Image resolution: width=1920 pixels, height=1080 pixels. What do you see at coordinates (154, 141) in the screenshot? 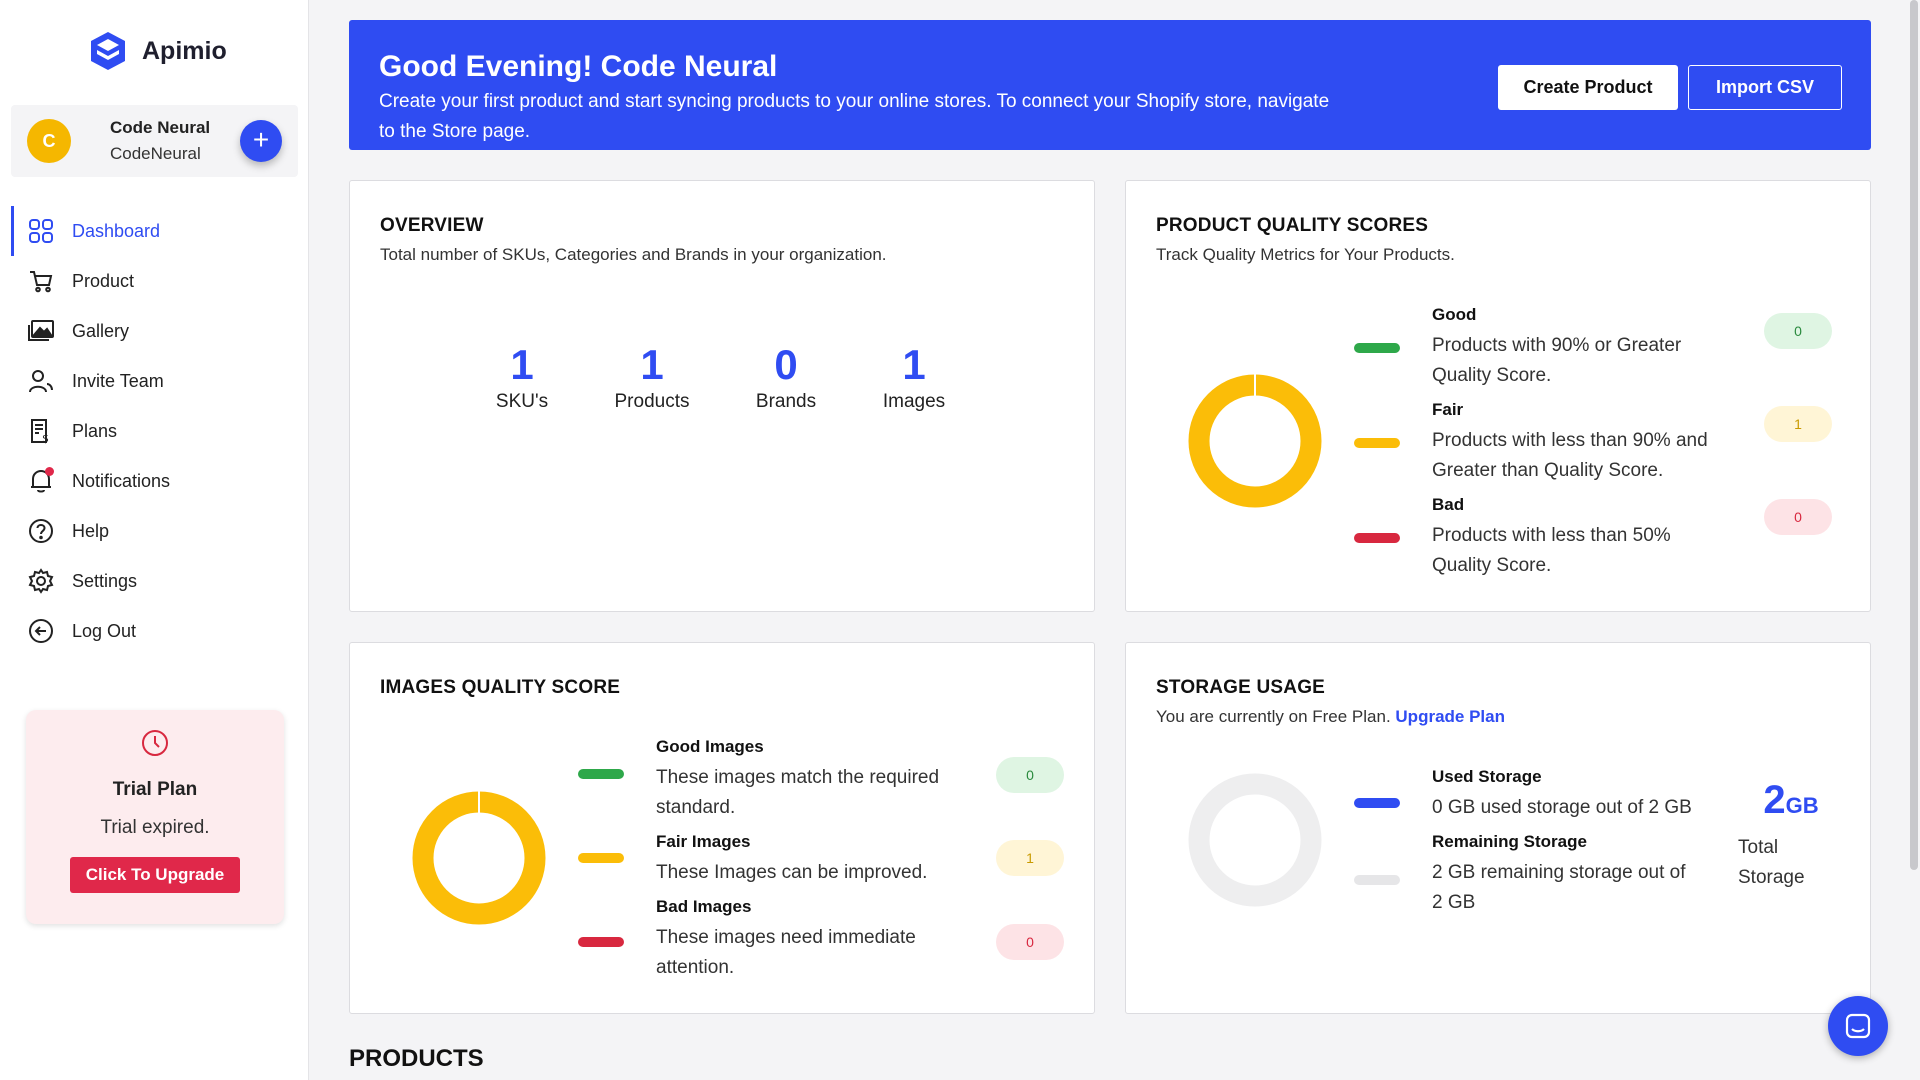
I see `user-card: C Code Neural CodeNeural +` at bounding box center [154, 141].